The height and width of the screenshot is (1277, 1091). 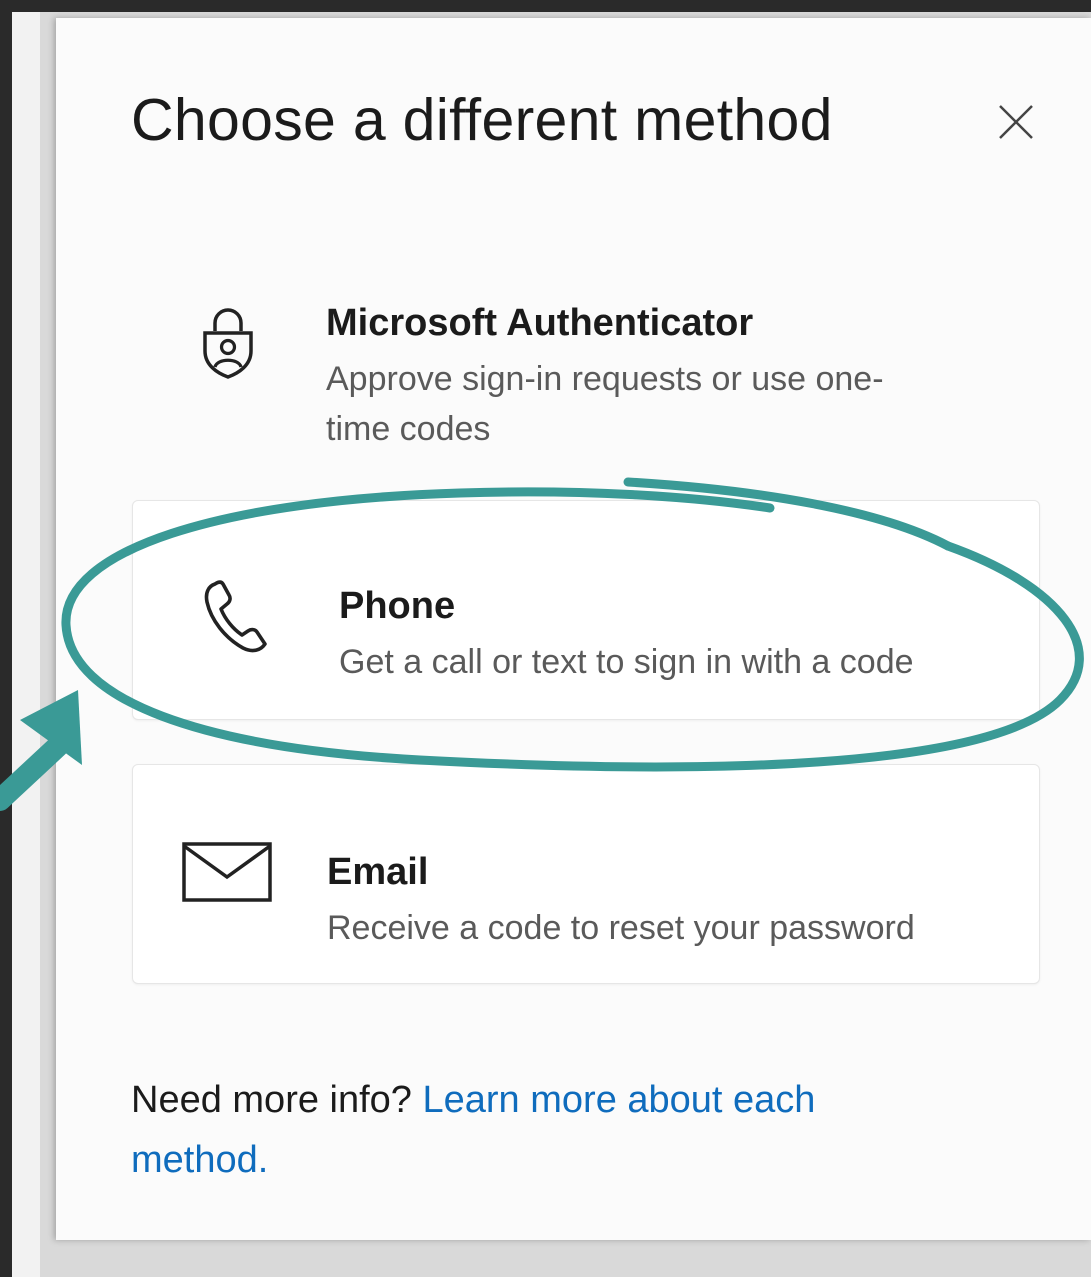 I want to click on learn-more-link-line2: method., so click(x=200, y=1160).